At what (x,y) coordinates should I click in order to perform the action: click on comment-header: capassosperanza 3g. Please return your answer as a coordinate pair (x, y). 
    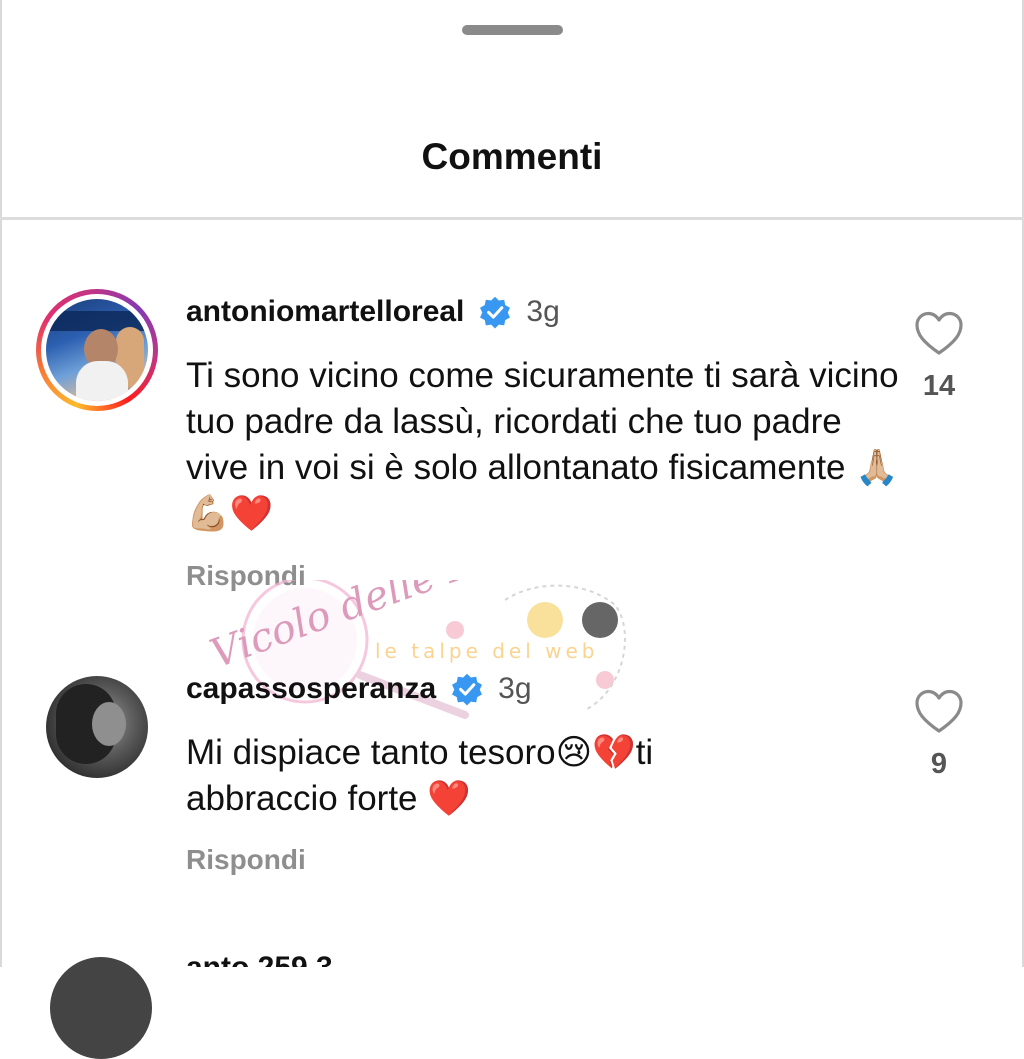
    Looking at the image, I should click on (359, 689).